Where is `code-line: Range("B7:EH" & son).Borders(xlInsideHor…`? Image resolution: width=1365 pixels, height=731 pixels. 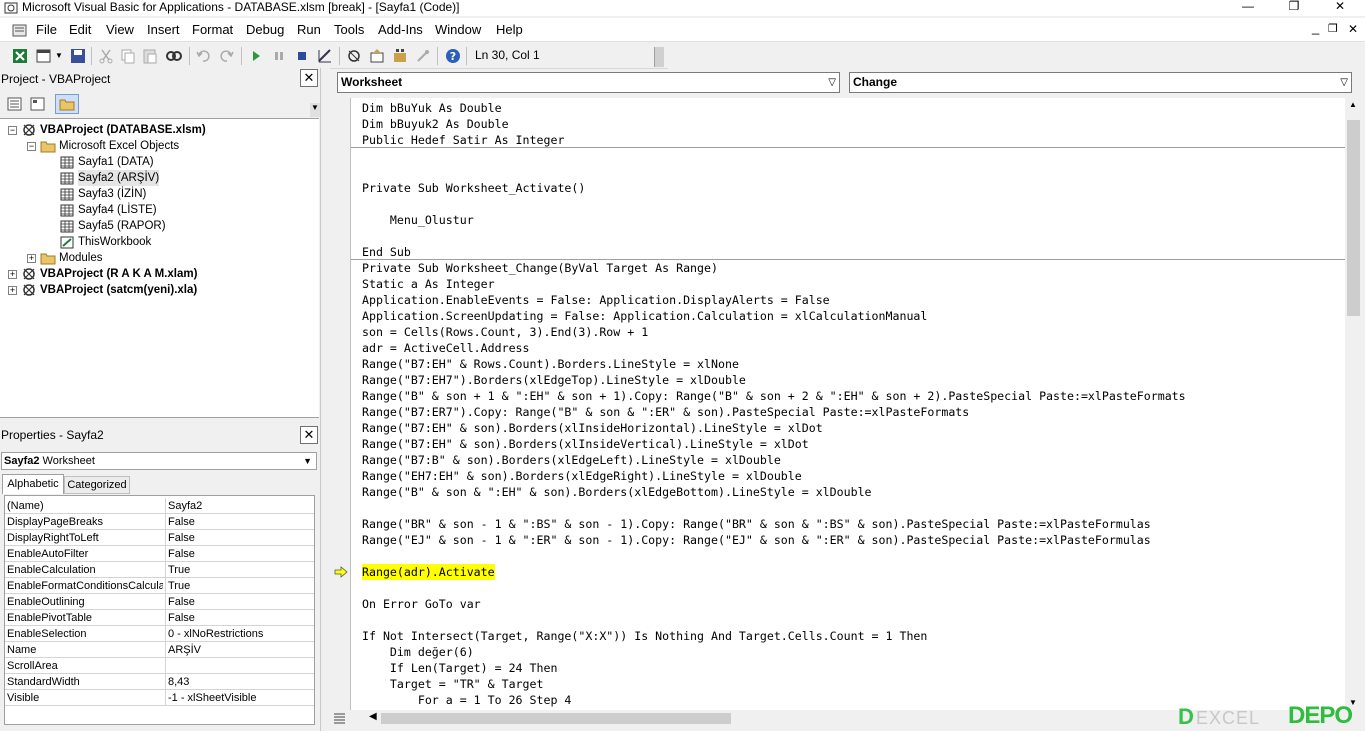
code-line: Range("B7:EH" & son).Borders(xlInsideHor… is located at coordinates (592, 428).